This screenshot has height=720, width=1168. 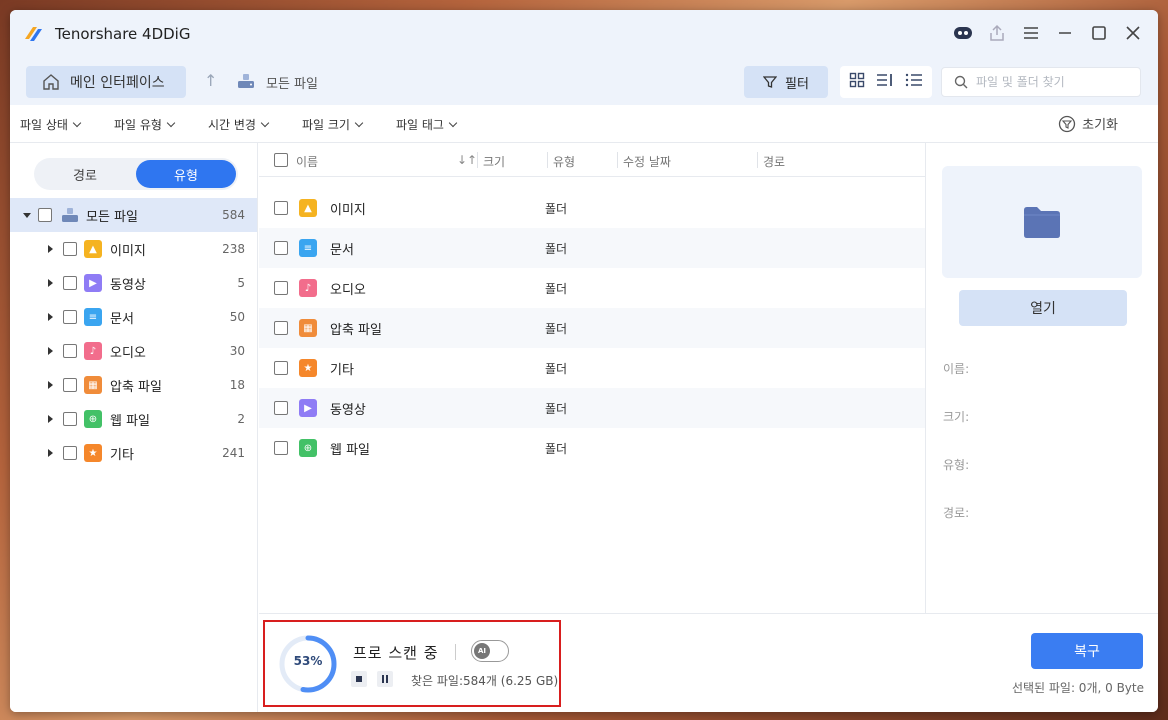 I want to click on tree-item-count: 584, so click(x=233, y=215).